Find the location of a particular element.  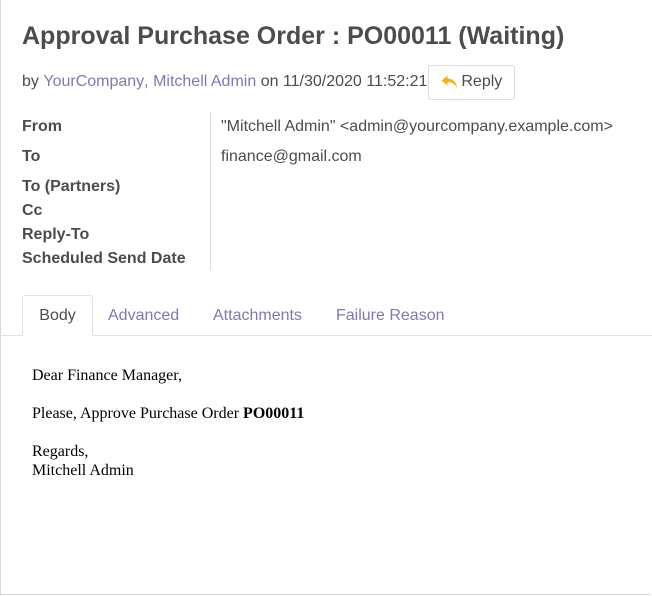

reply-button-label: Reply is located at coordinates (482, 81).